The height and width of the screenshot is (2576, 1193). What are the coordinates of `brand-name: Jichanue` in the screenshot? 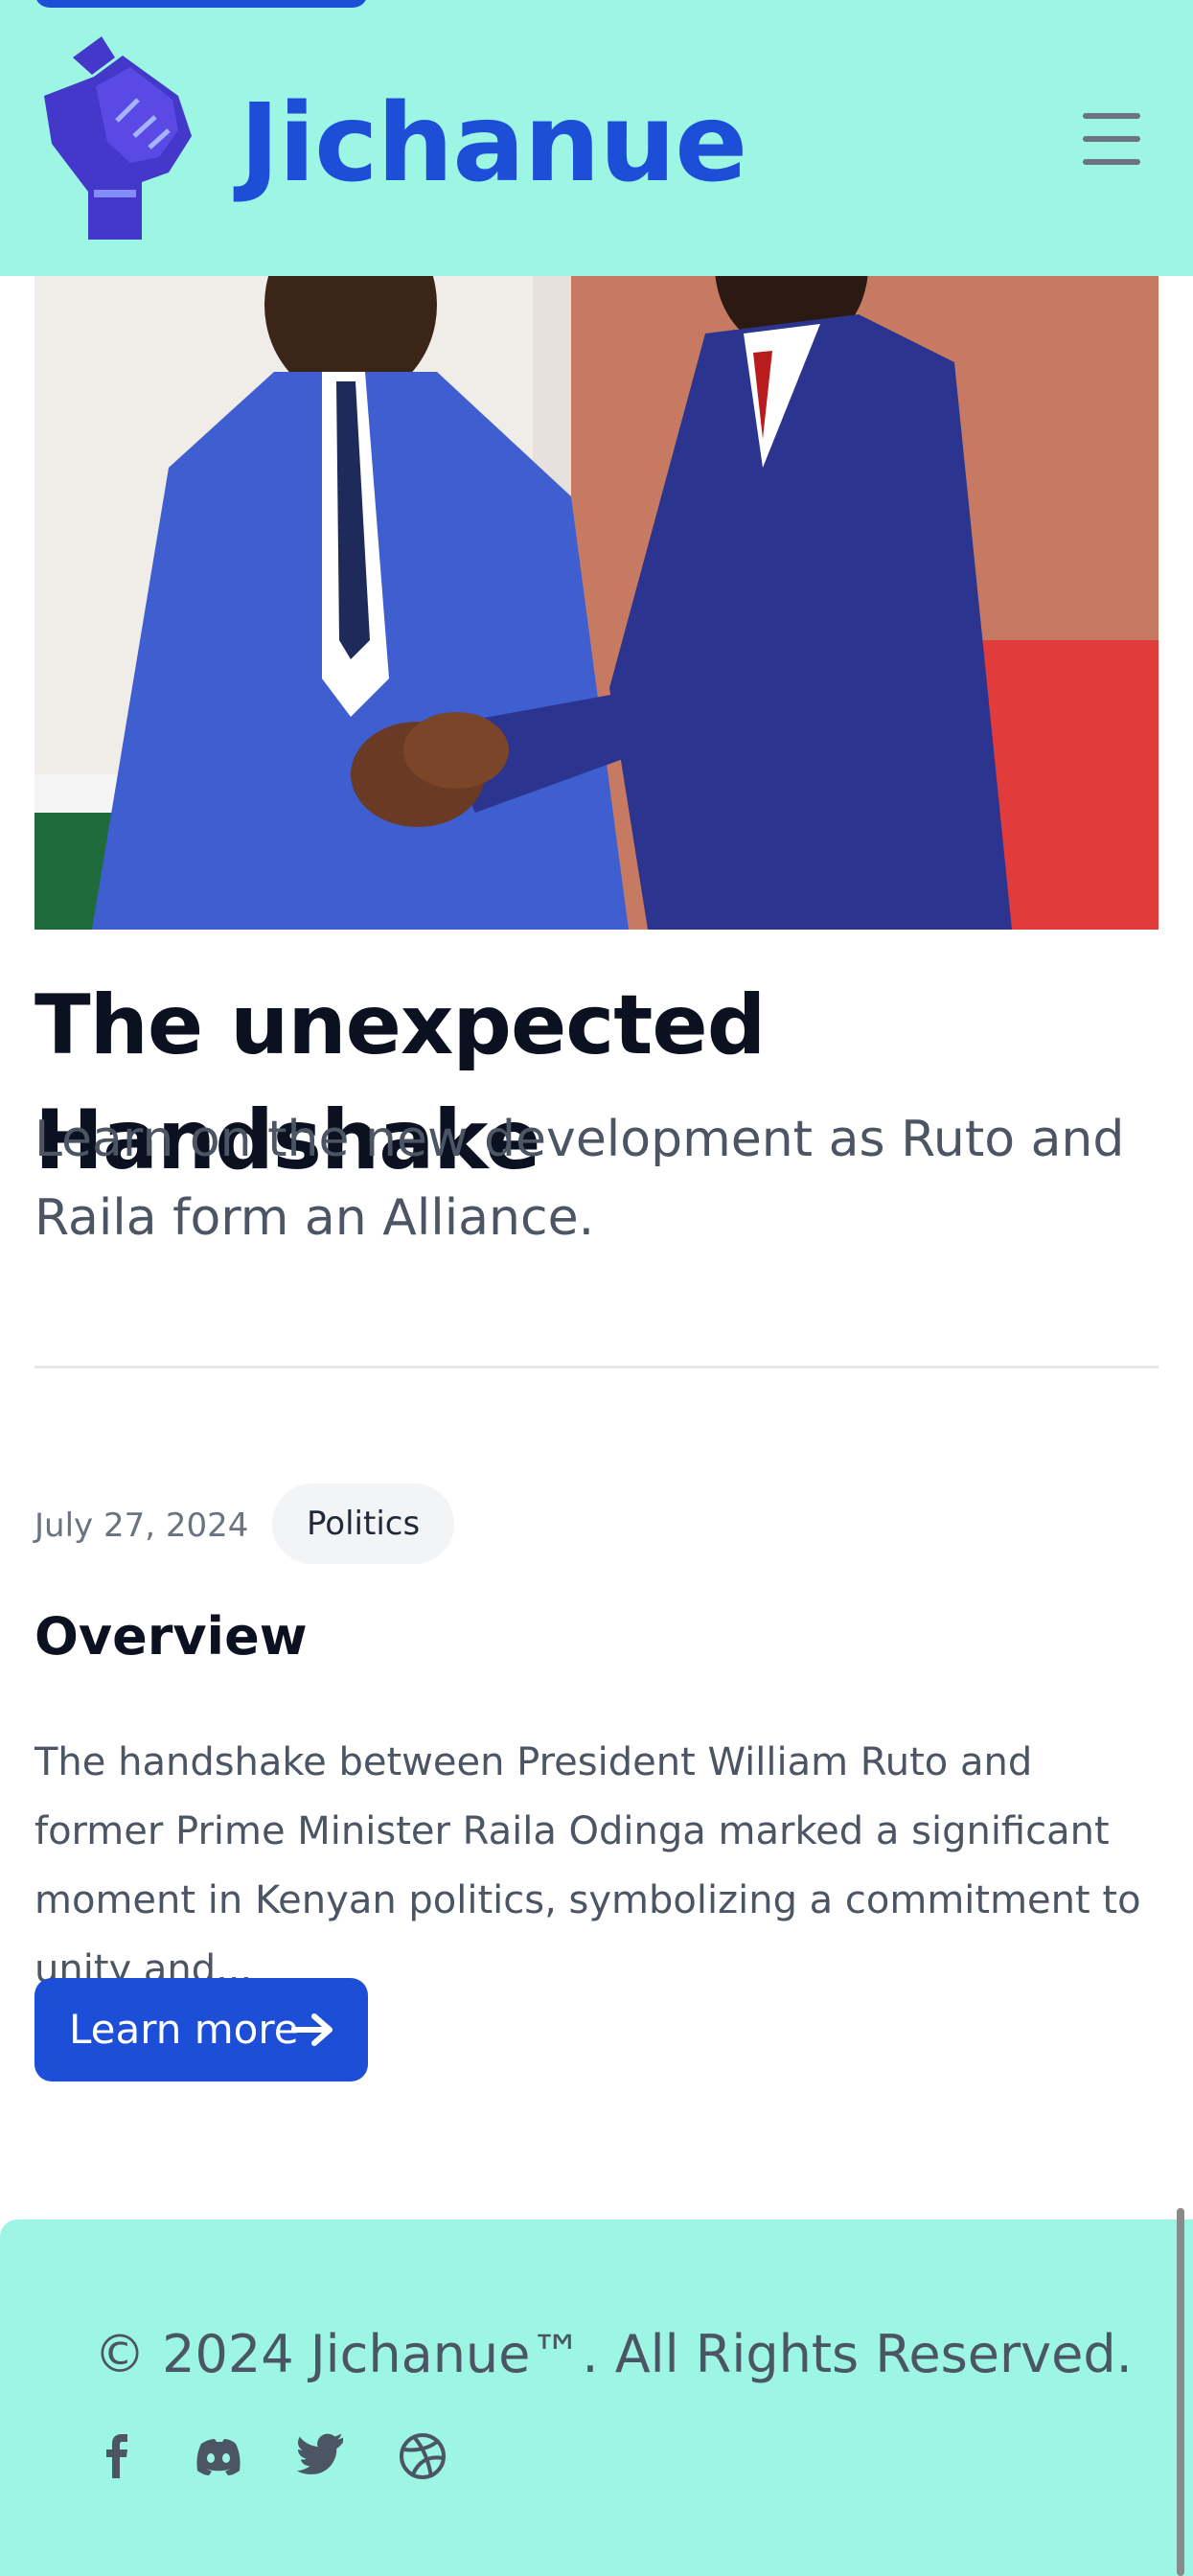 It's located at (494, 144).